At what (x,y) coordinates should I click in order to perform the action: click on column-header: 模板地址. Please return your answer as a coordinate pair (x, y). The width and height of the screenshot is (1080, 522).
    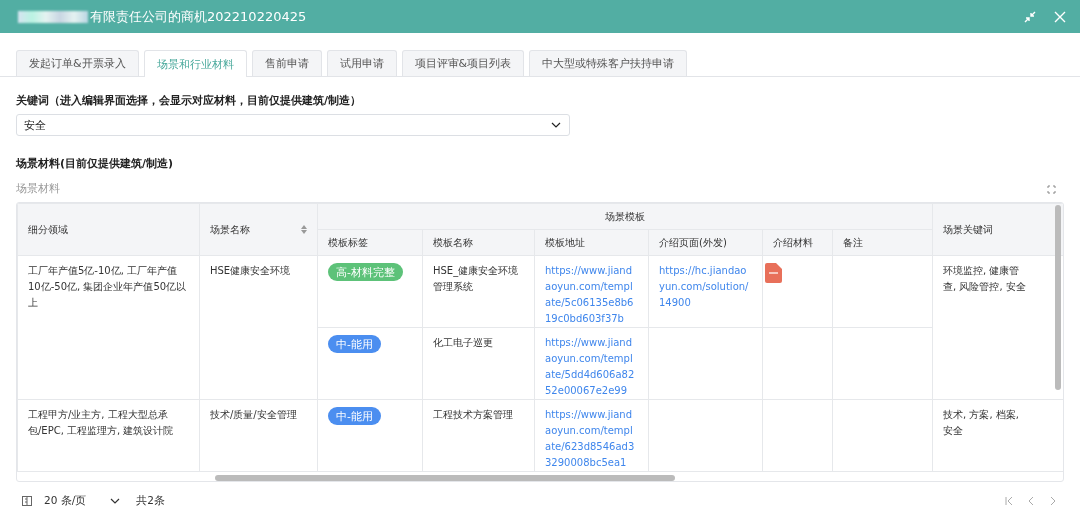
    Looking at the image, I should click on (591, 242).